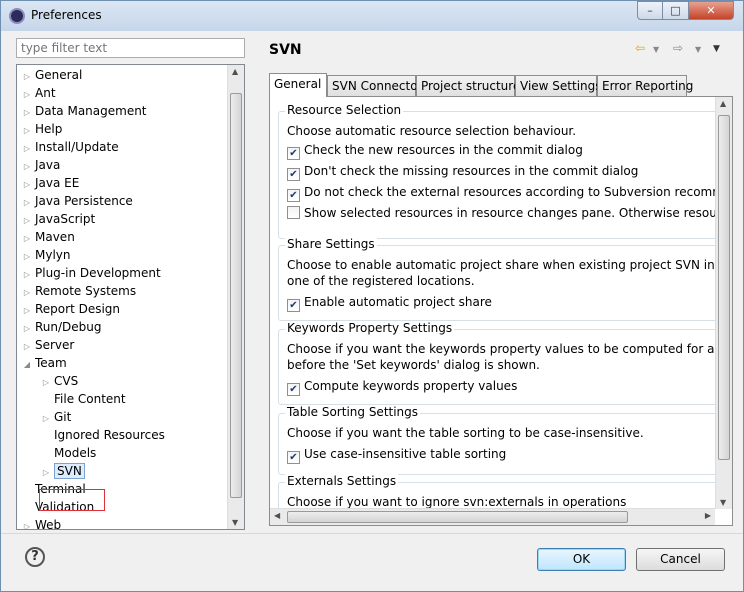 The height and width of the screenshot is (592, 744). Describe the element at coordinates (342, 481) in the screenshot. I see `group-title: Externals Settings` at that location.